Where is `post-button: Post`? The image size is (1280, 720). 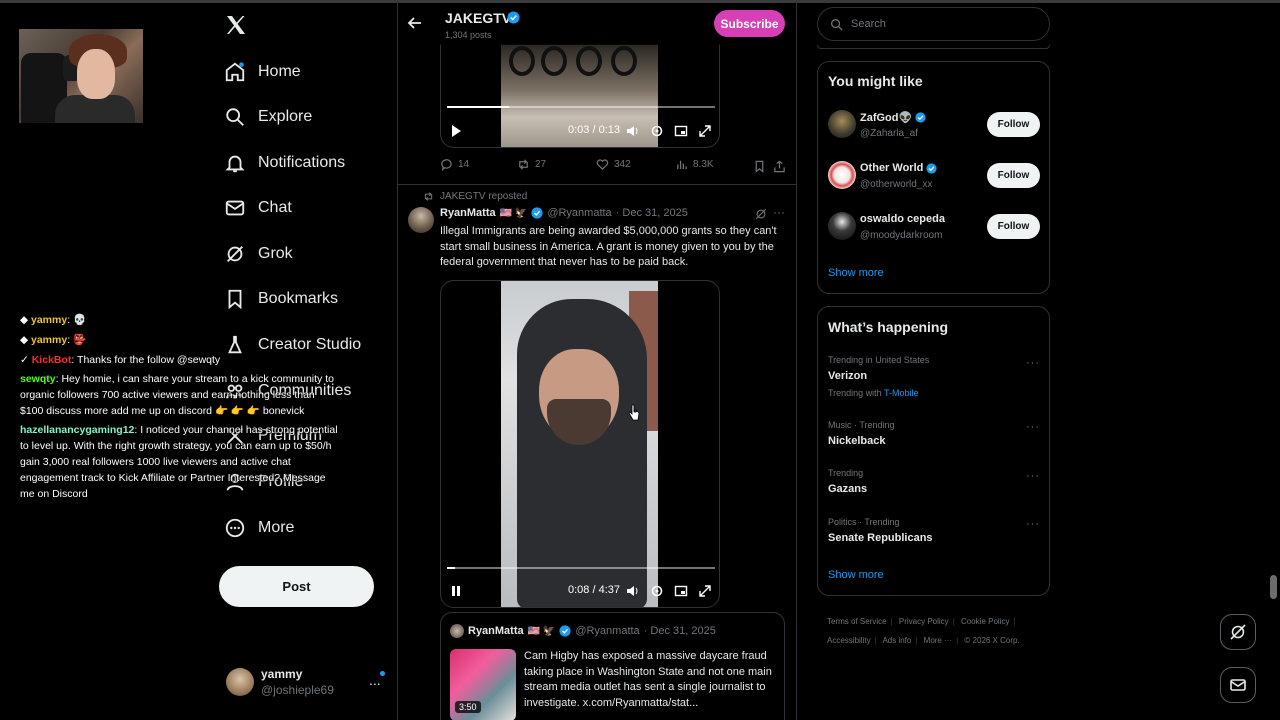 post-button: Post is located at coordinates (296, 586).